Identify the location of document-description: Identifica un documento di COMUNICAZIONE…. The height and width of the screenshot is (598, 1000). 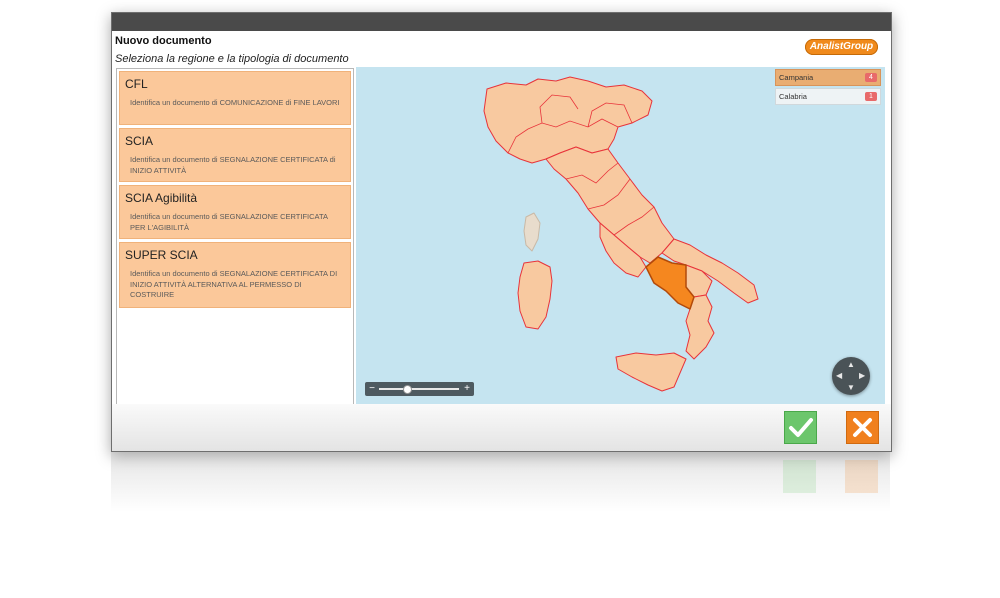
(235, 102).